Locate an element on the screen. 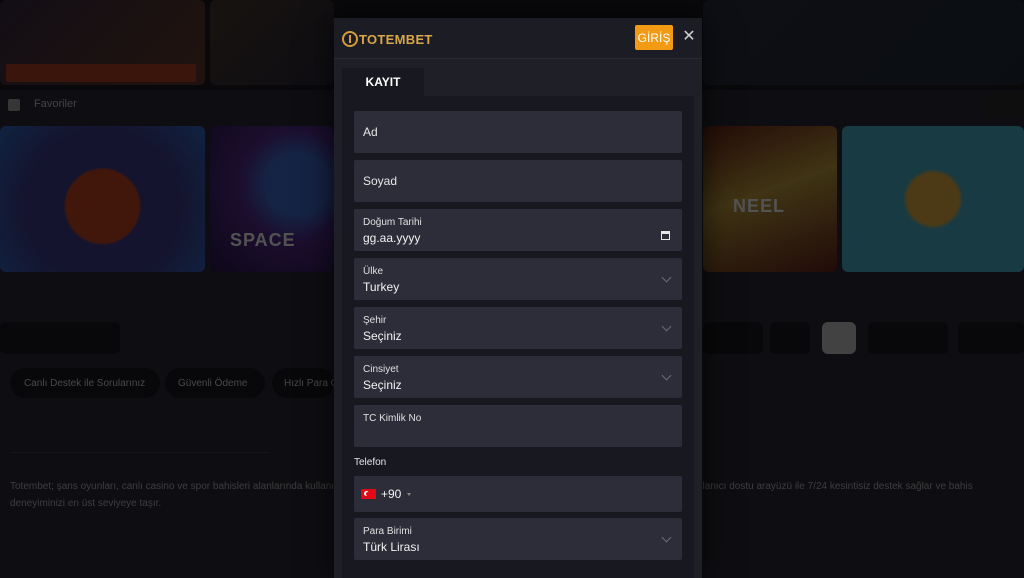 The width and height of the screenshot is (1024, 578). phone-dial-code: +90 is located at coordinates (391, 494).